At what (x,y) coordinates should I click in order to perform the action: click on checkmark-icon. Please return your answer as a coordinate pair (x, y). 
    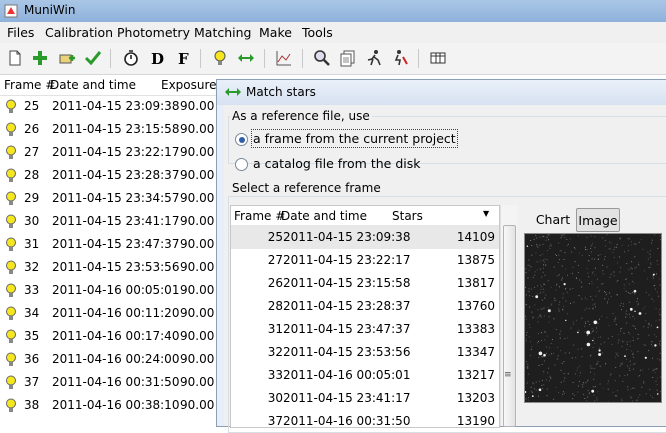
    Looking at the image, I should click on (93, 58).